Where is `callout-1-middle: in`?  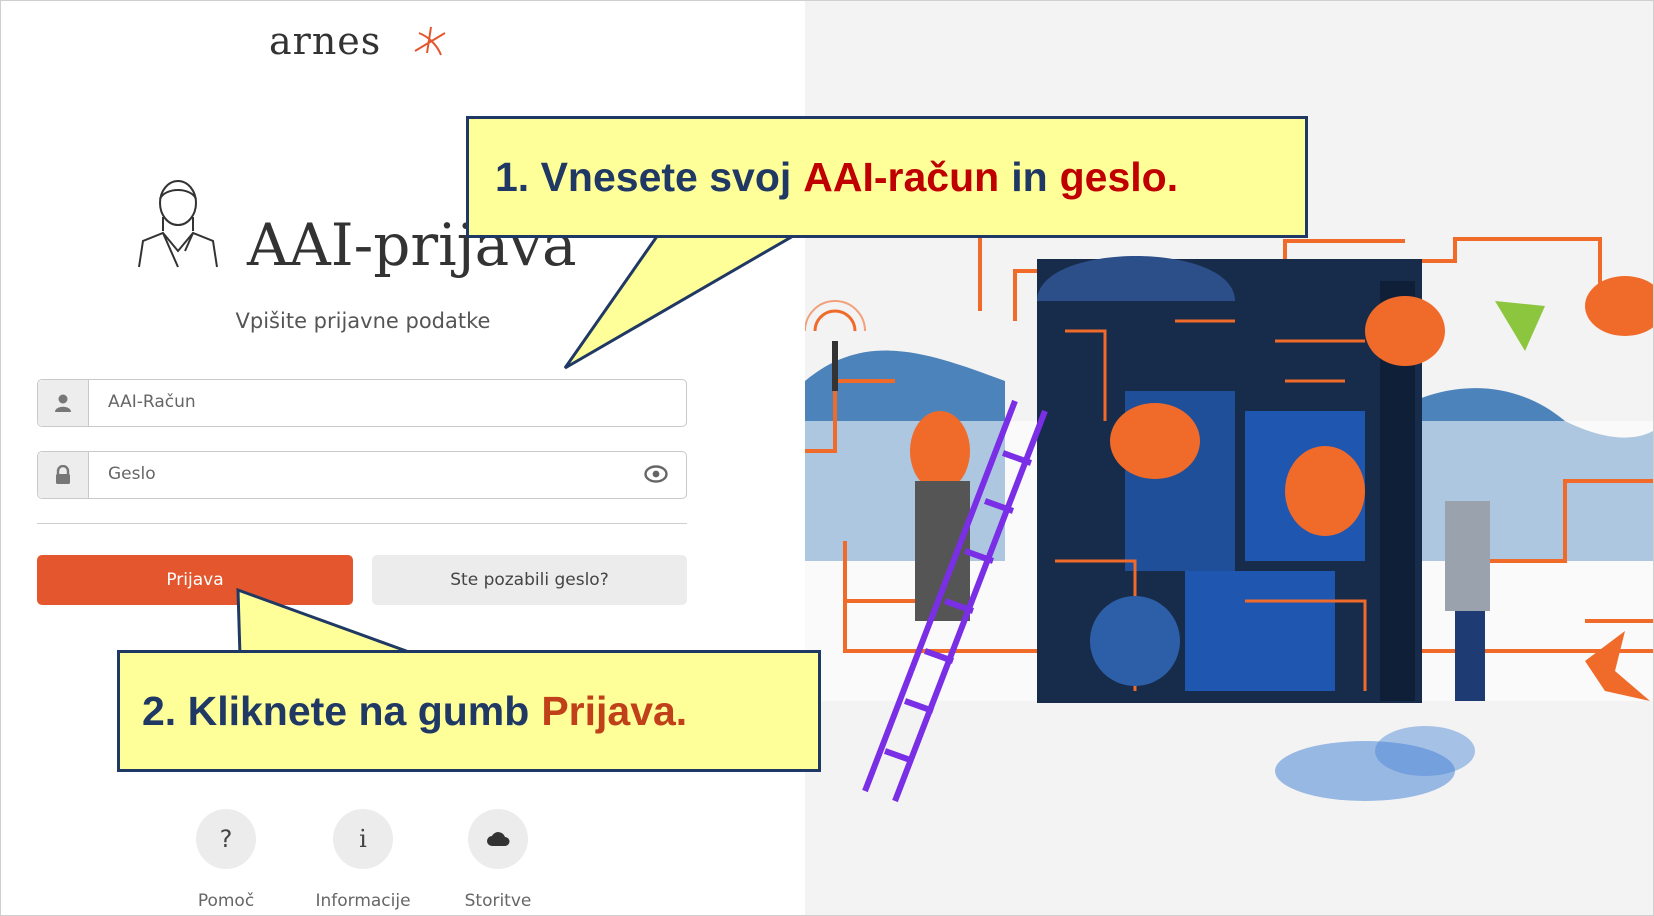 callout-1-middle: in is located at coordinates (1029, 176).